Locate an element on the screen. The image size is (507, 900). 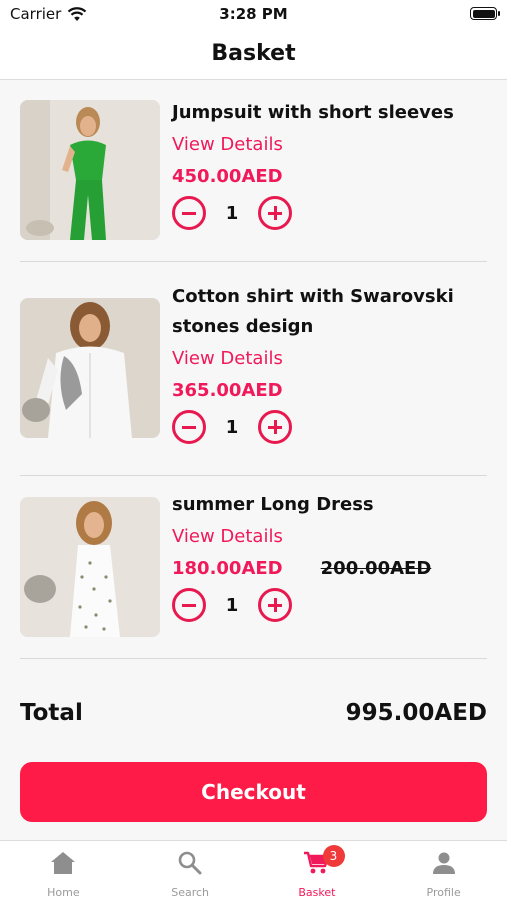
battery-icon is located at coordinates (485, 13).